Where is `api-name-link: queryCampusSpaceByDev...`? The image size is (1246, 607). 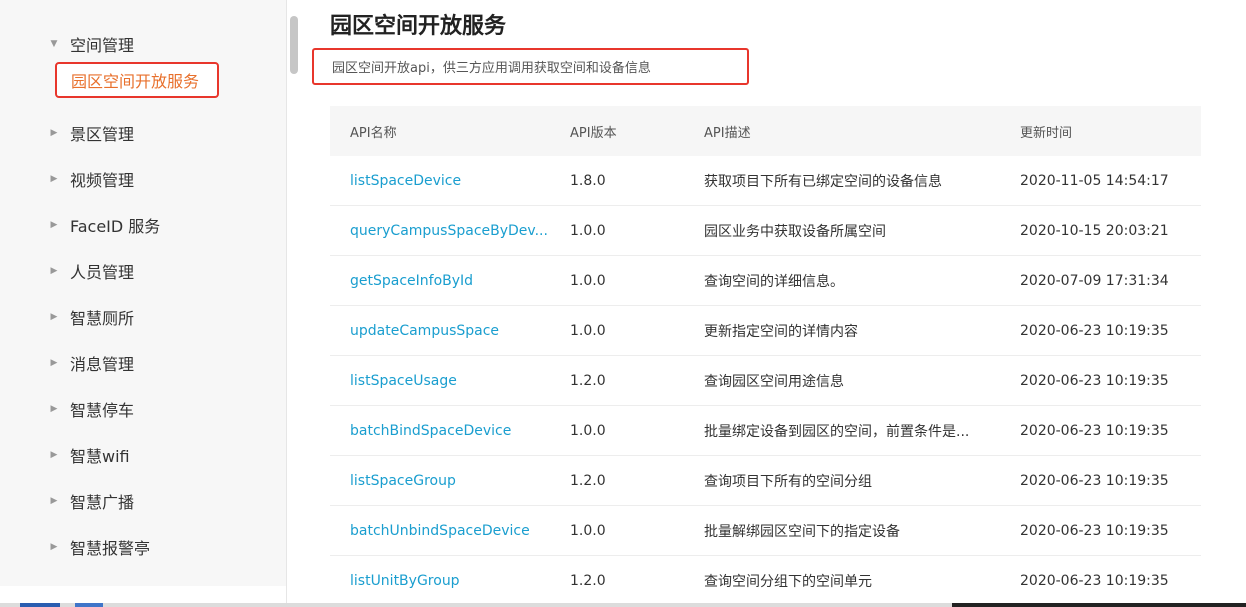 api-name-link: queryCampusSpaceByDev... is located at coordinates (450, 231).